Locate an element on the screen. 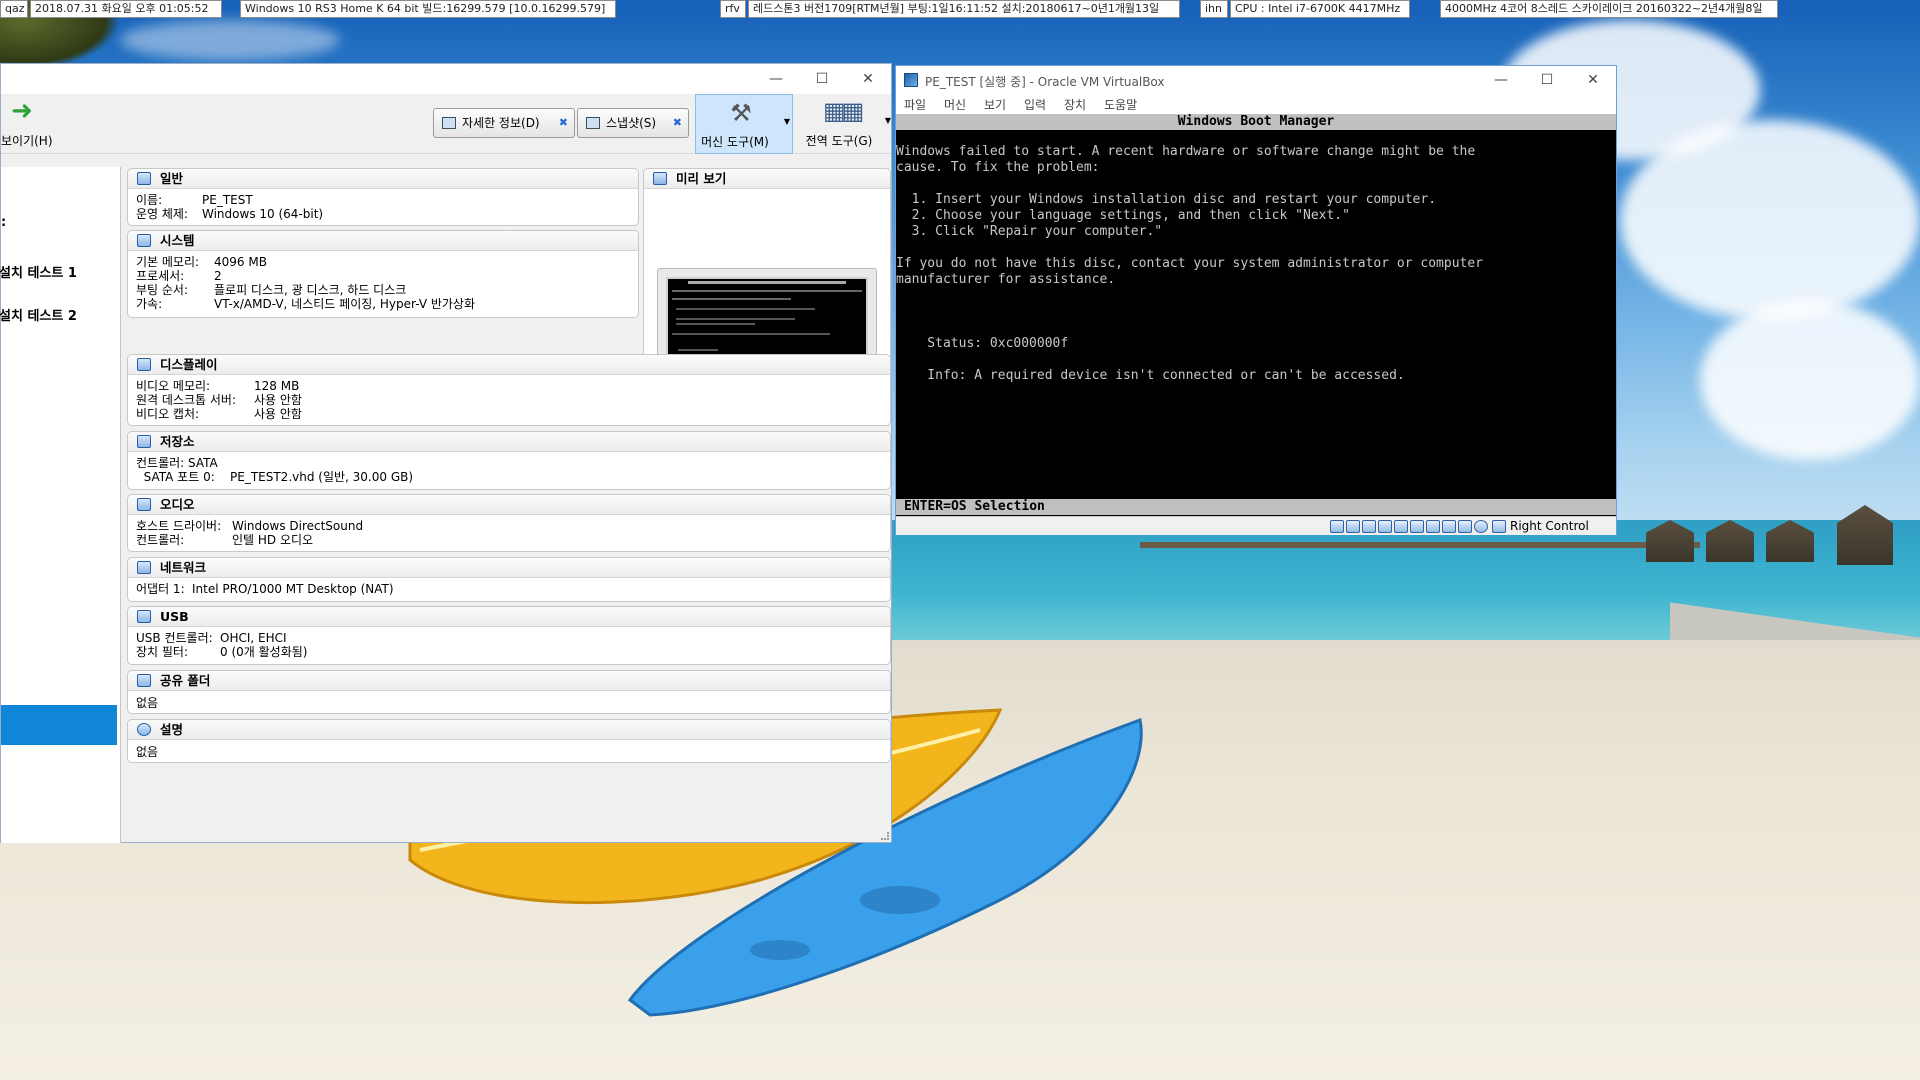 The width and height of the screenshot is (1920, 1080). info-key: 원격 데스크톱 서버: is located at coordinates (186, 400).